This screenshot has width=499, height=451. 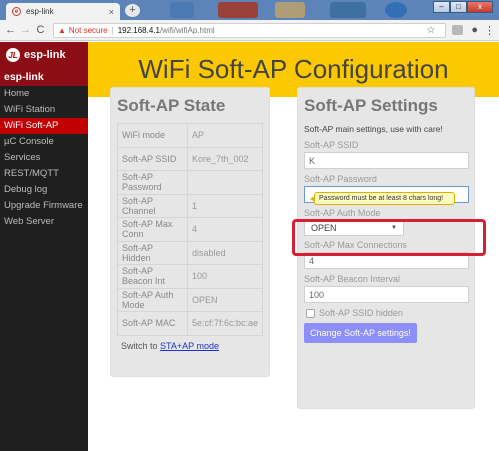 What do you see at coordinates (63, 11) in the screenshot?
I see `browser-tab: e esp-link ×` at bounding box center [63, 11].